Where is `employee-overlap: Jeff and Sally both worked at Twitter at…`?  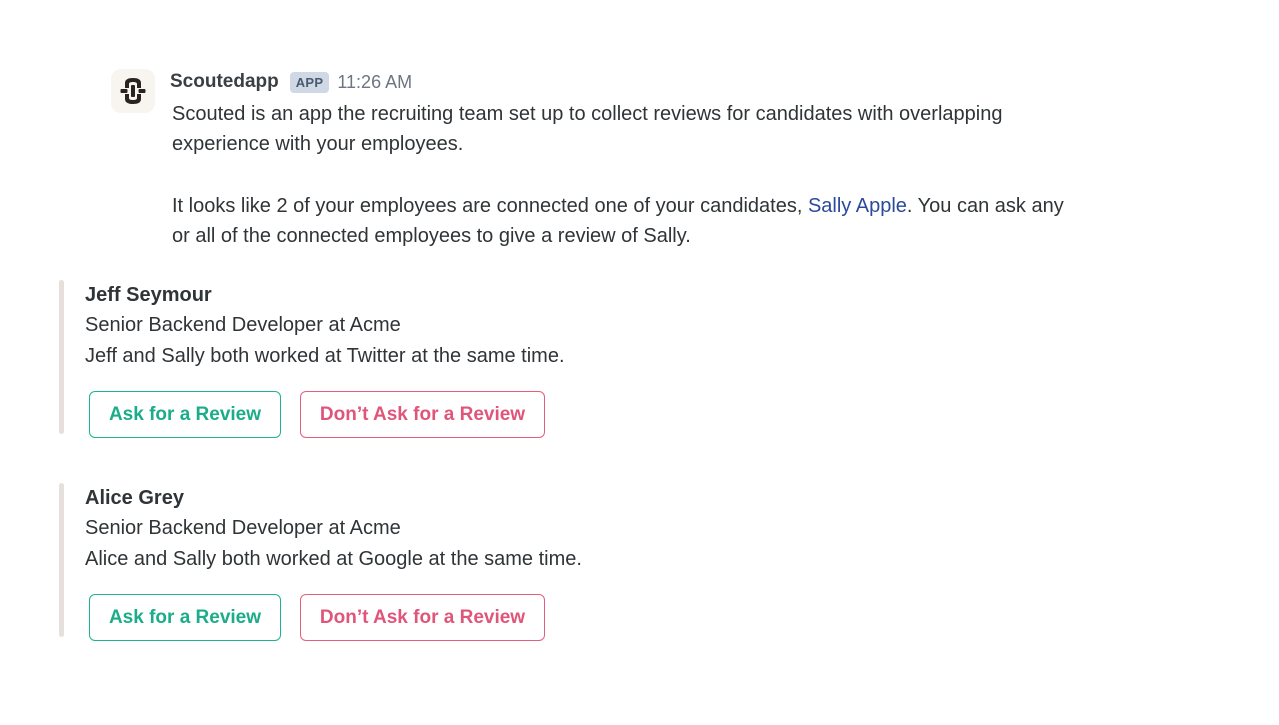
employee-overlap: Jeff and Sally both worked at Twitter at… is located at coordinates (325, 356).